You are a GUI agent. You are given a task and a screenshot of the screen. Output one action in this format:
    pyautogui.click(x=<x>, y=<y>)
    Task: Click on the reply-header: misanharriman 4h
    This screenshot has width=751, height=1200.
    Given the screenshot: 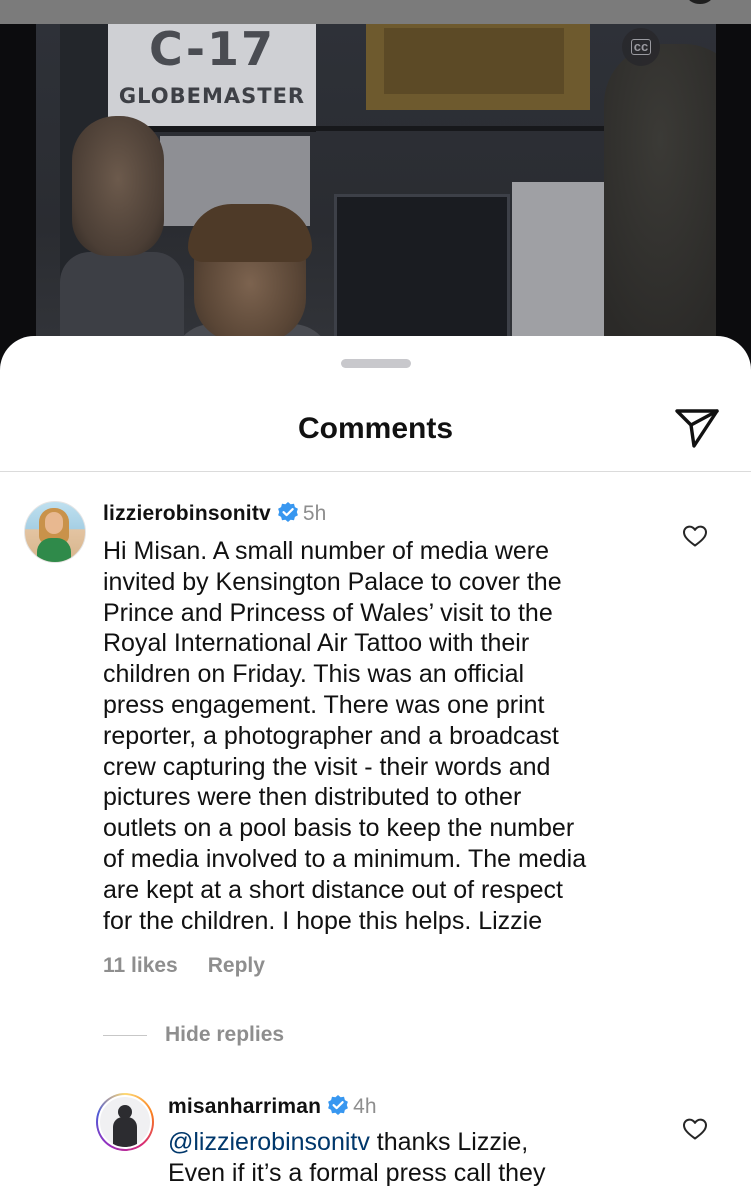 What is the action you would take?
    pyautogui.click(x=272, y=1107)
    